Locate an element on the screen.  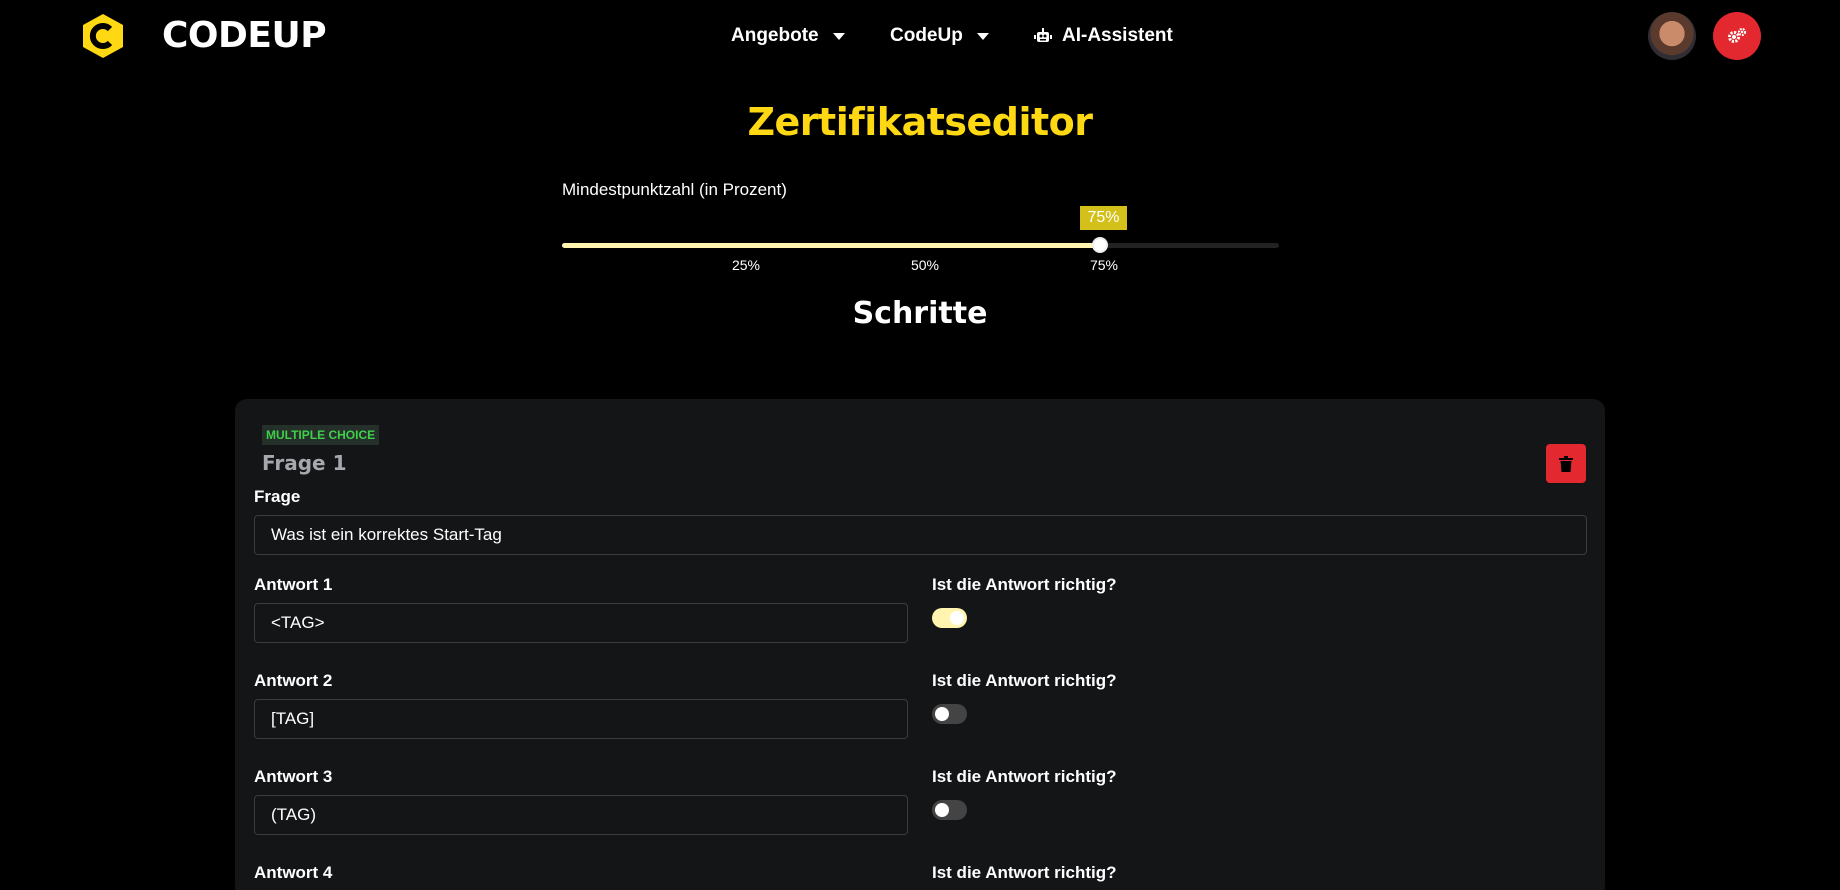
answer-input: (TAG) is located at coordinates (581, 815).